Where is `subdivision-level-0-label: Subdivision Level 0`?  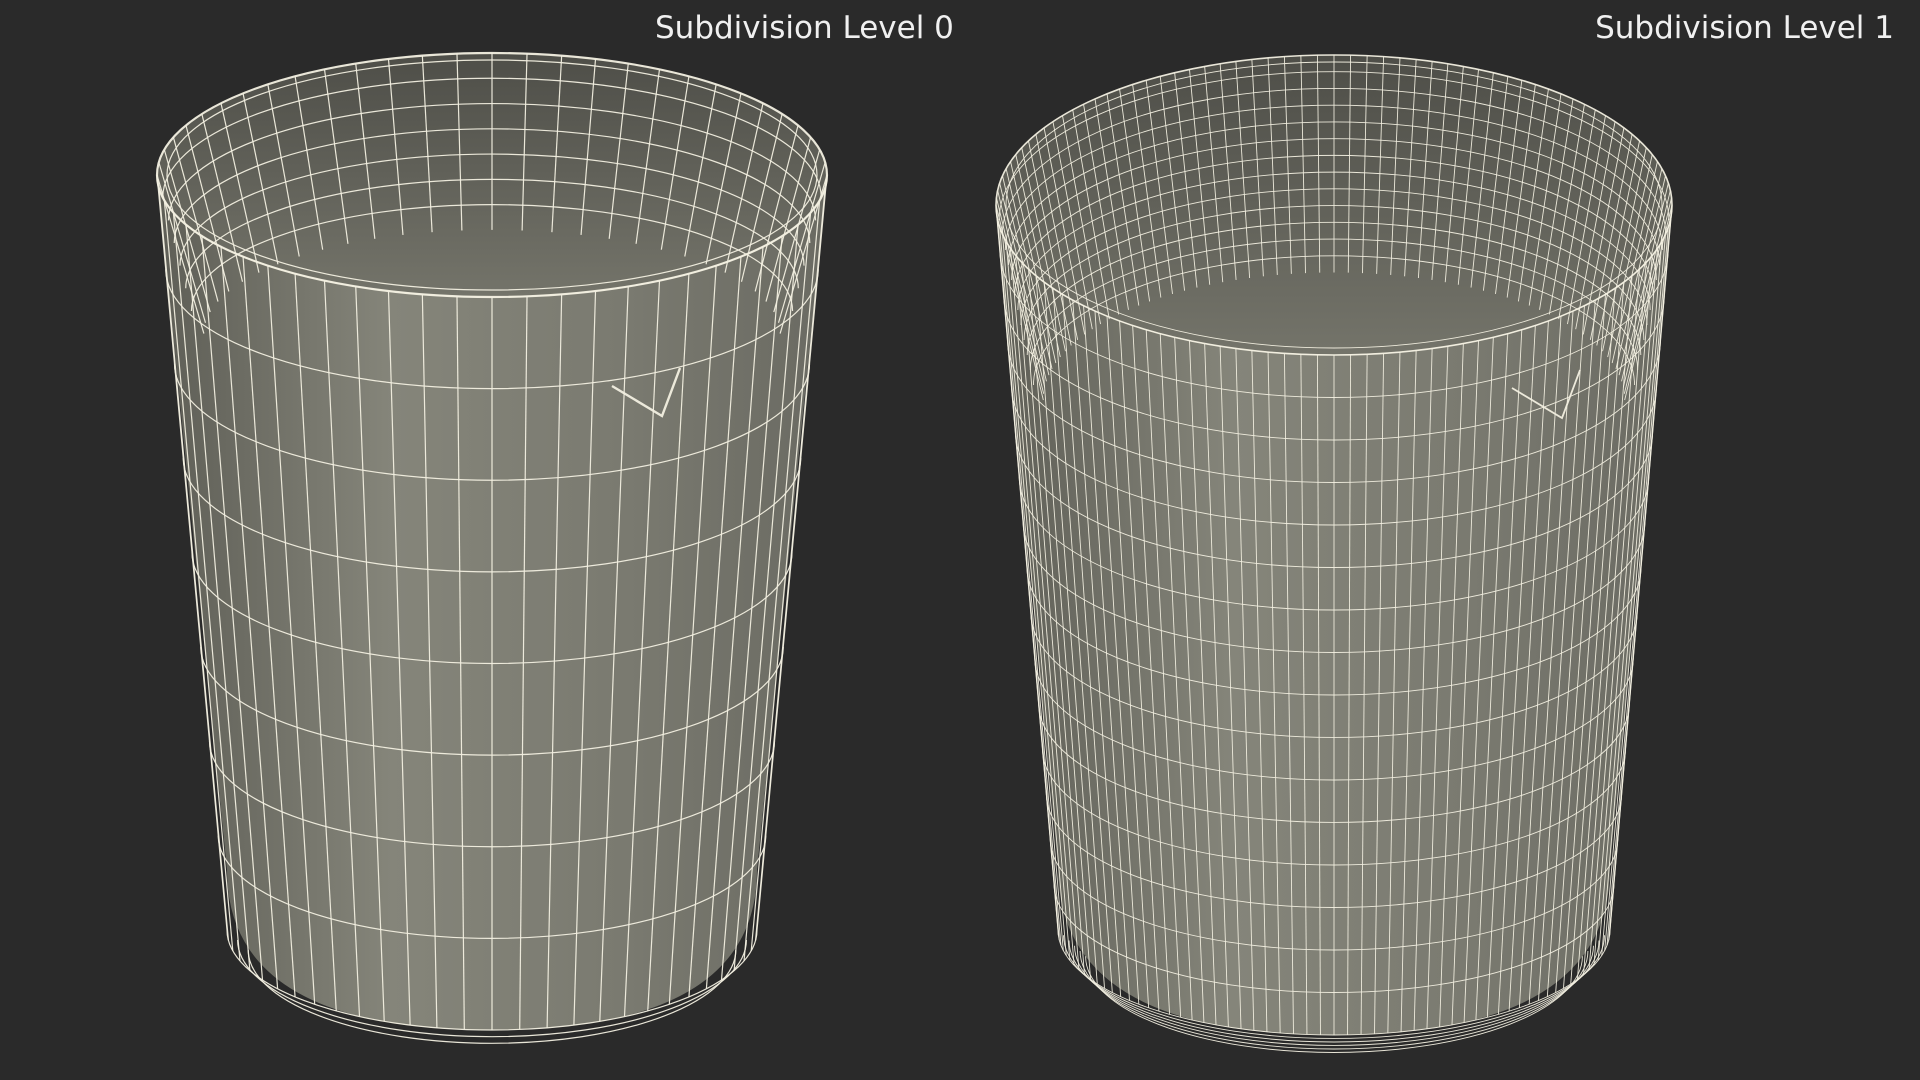 subdivision-level-0-label: Subdivision Level 0 is located at coordinates (804, 28).